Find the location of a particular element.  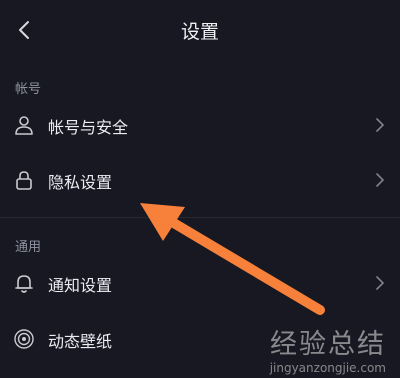

user-icon is located at coordinates (24, 125).